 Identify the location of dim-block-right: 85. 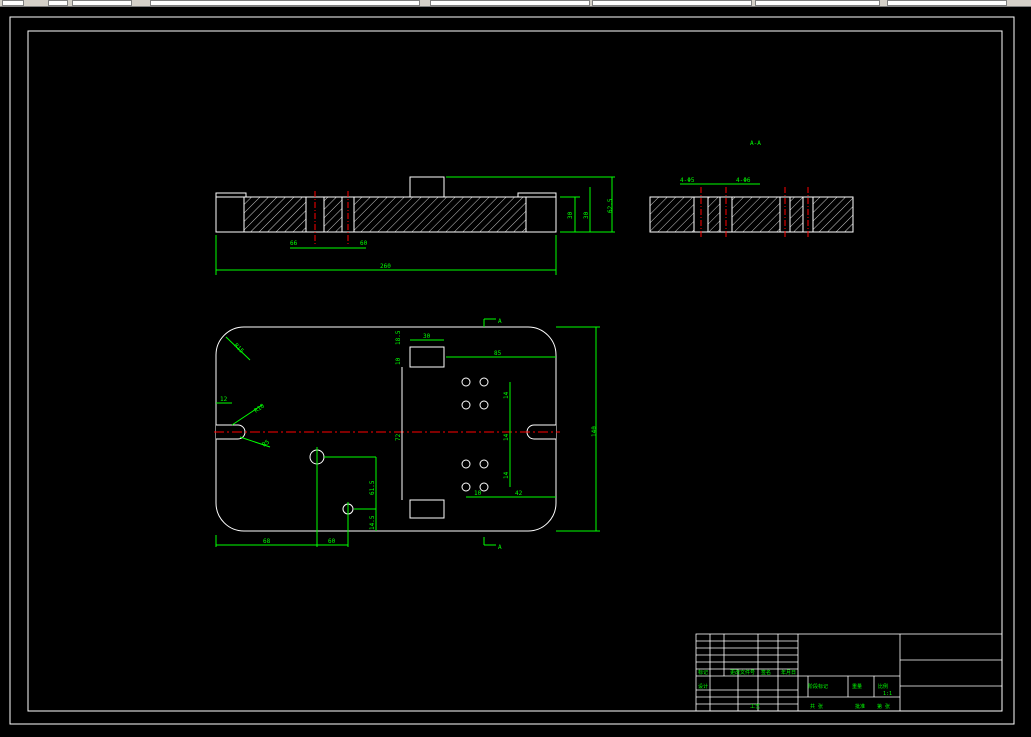
(498, 353).